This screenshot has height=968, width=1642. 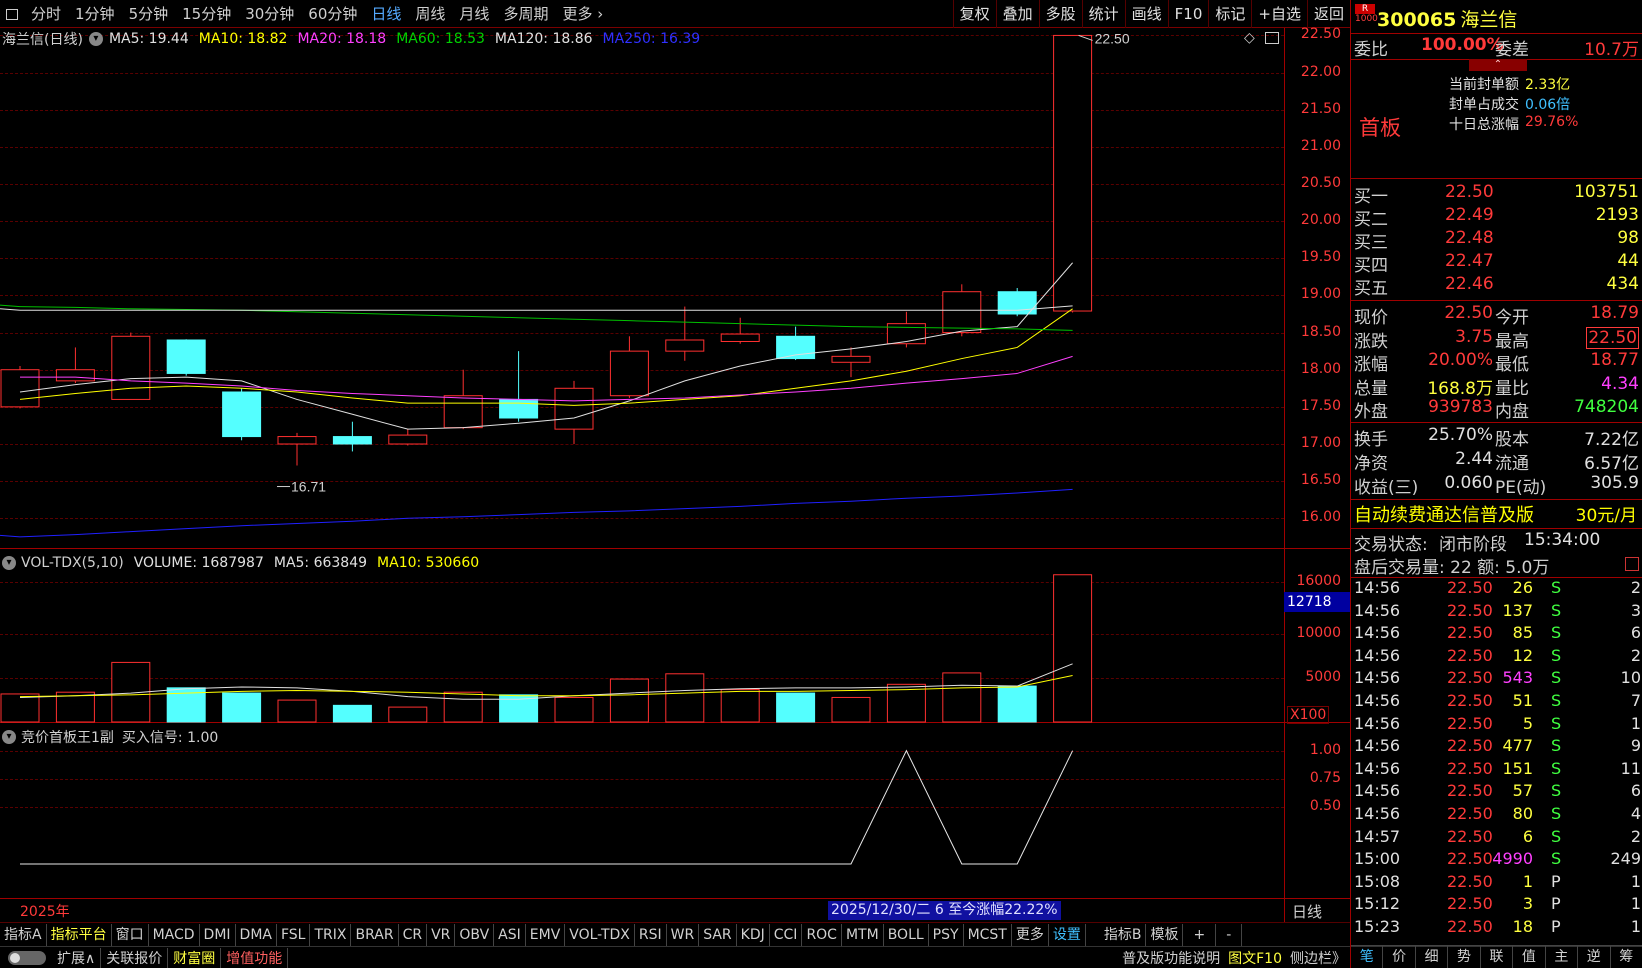 I want to click on status-item: 关联报价, so click(x=135, y=957).